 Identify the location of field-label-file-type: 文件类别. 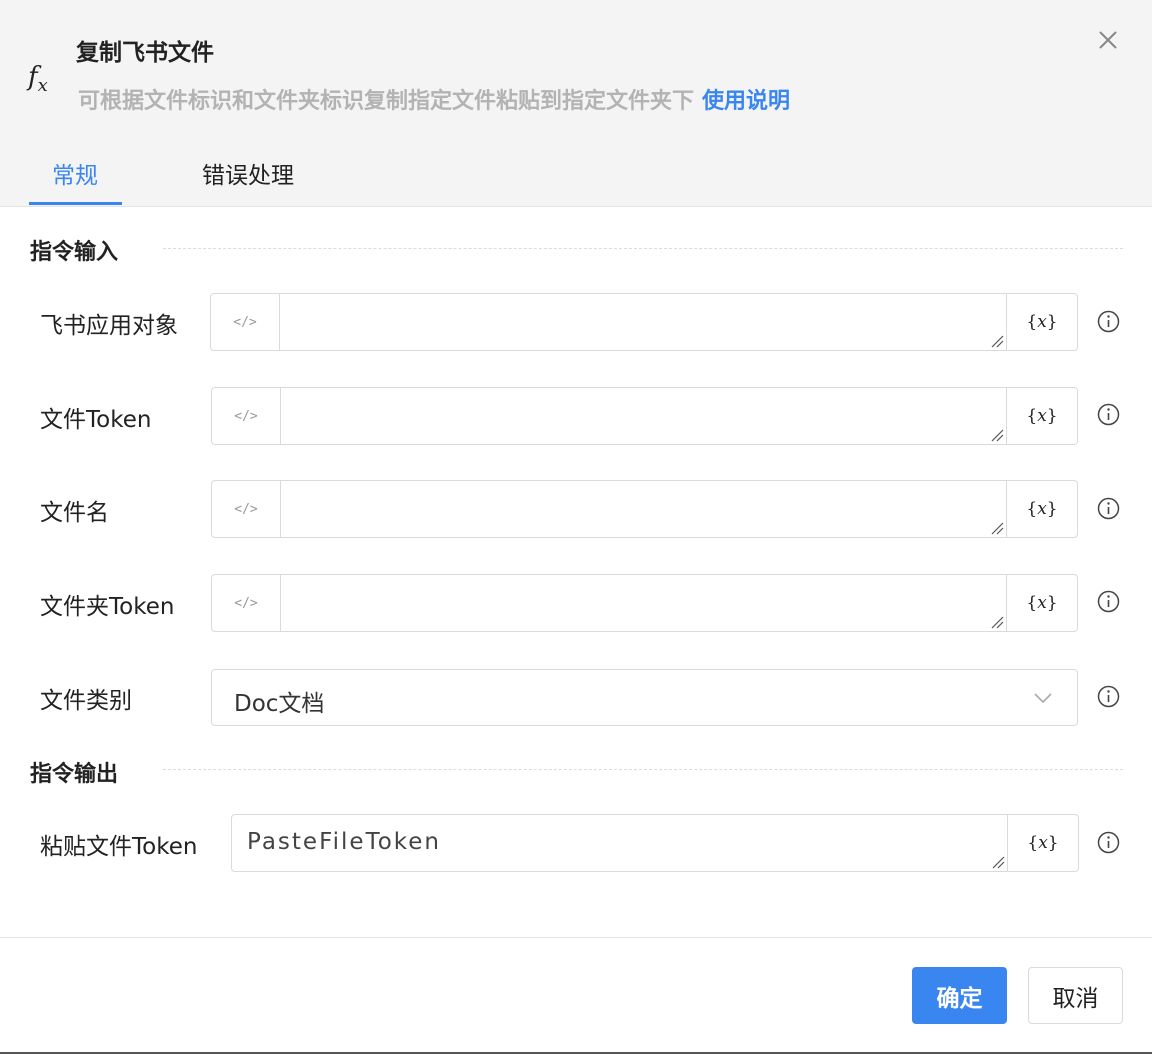
(86, 701).